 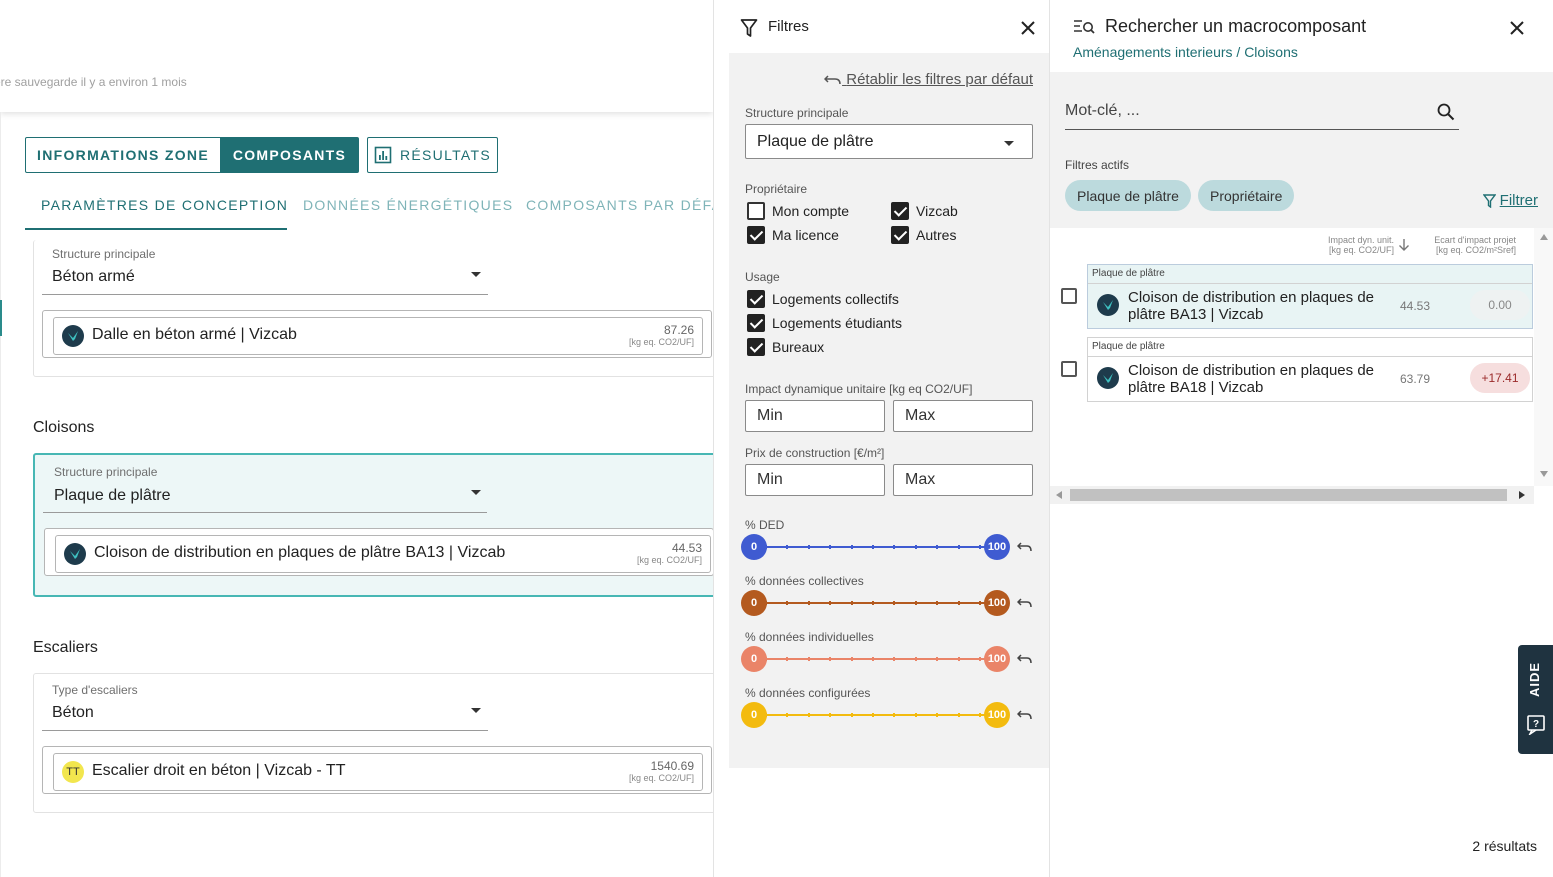 What do you see at coordinates (1475, 240) in the screenshot?
I see `column-gap-label: Ecart d'impact projet` at bounding box center [1475, 240].